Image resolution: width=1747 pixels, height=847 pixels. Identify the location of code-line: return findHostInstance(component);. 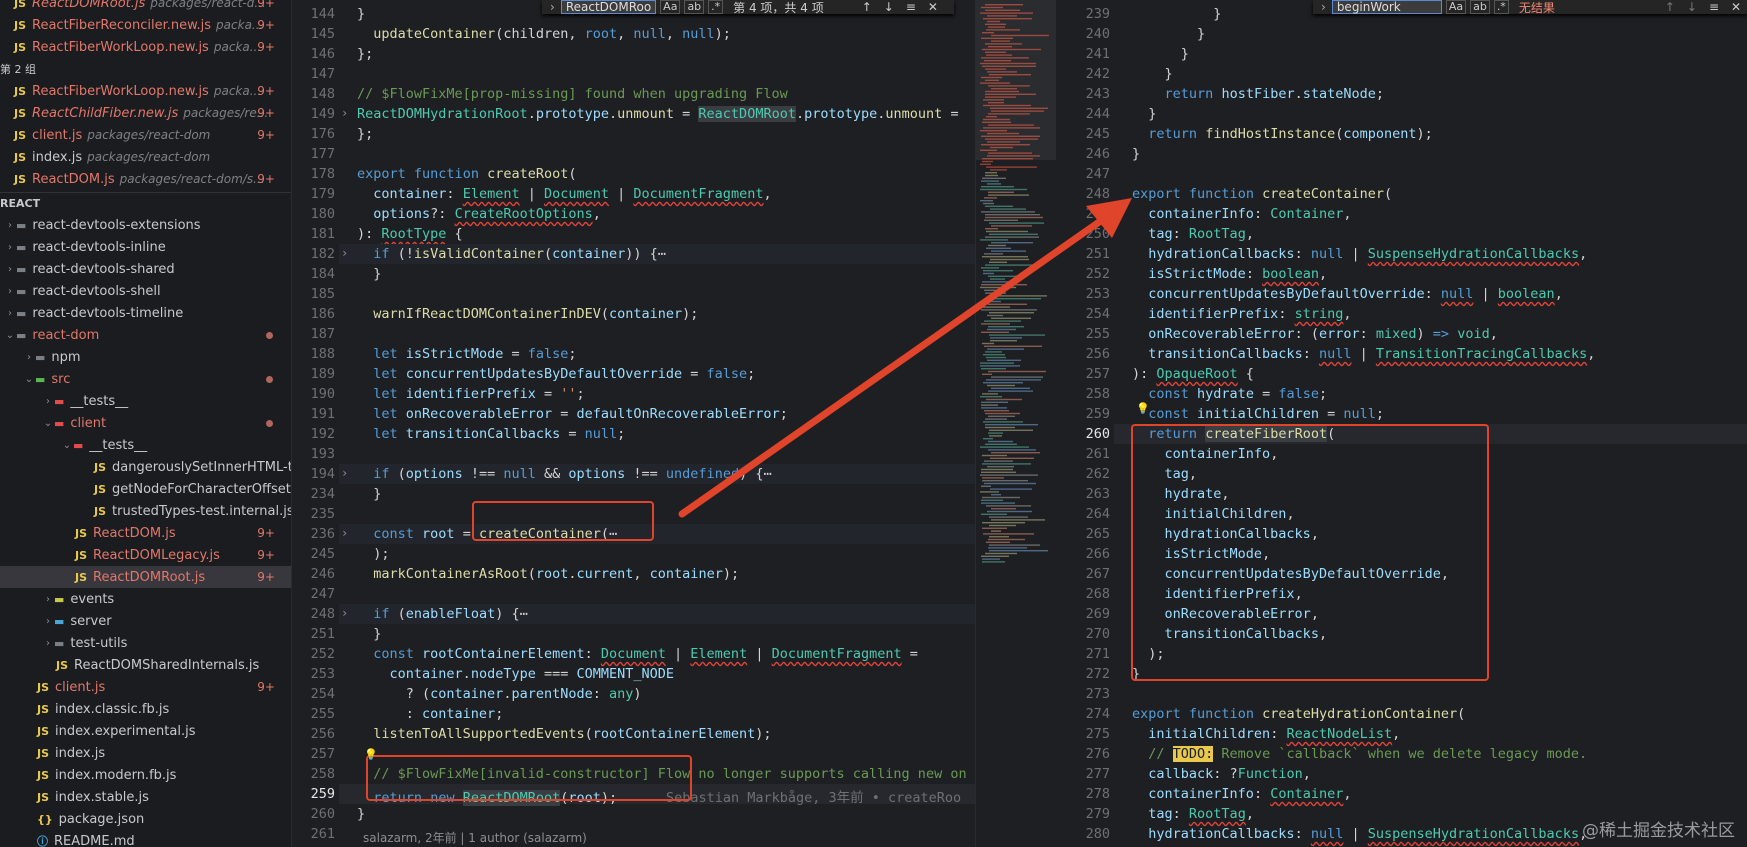
(1282, 134).